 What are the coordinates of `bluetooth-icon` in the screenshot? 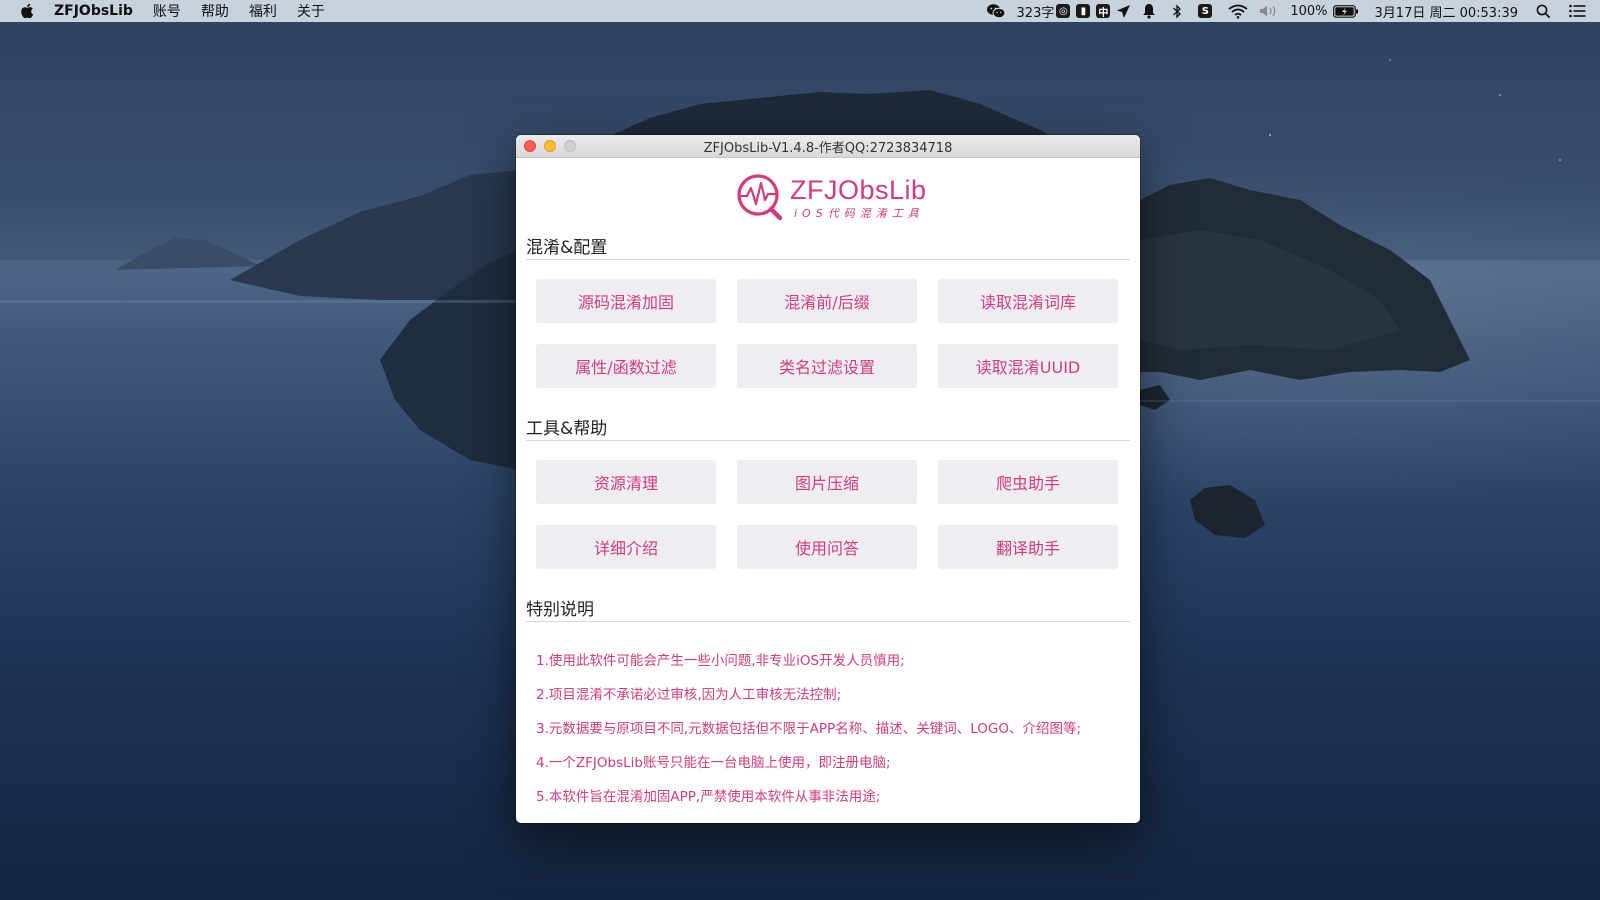 It's located at (1177, 11).